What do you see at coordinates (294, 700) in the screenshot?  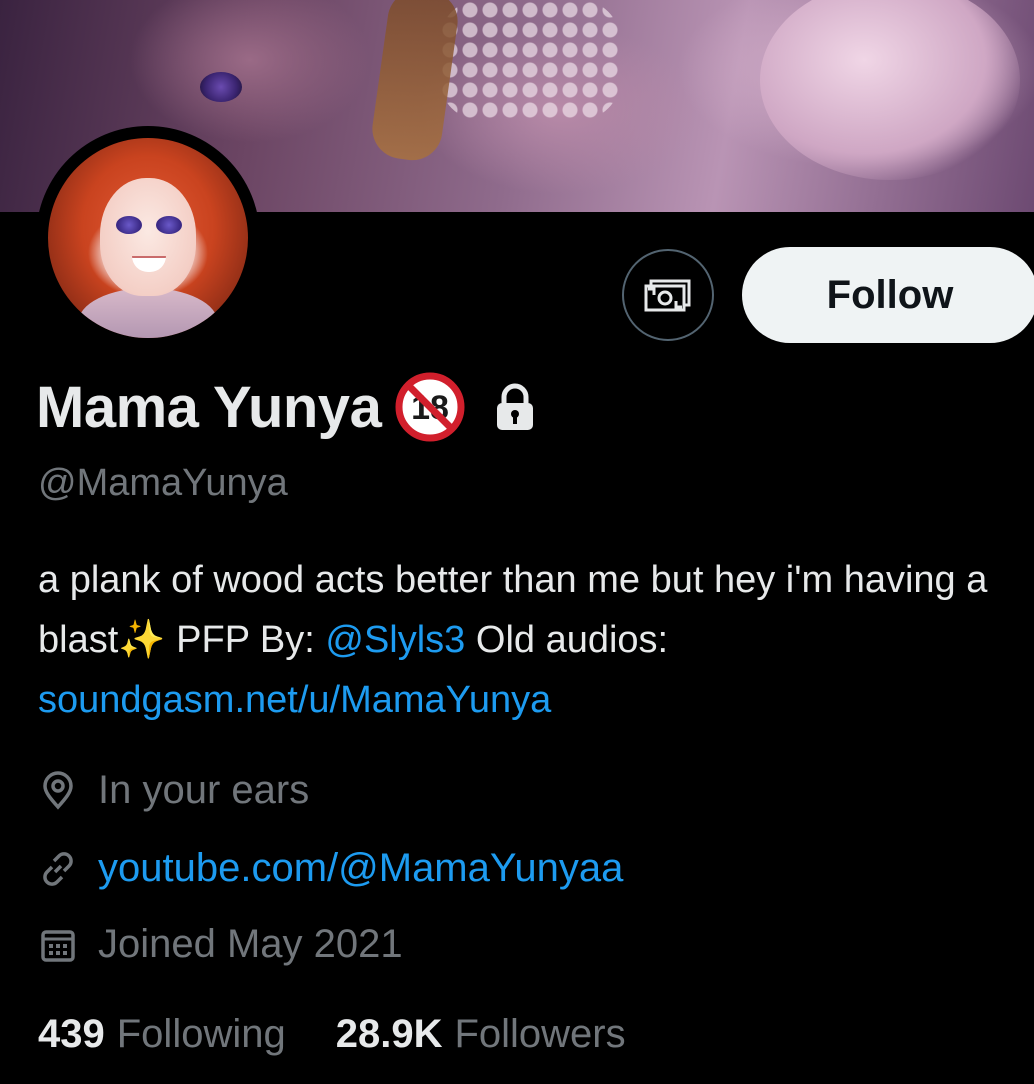 I see `bio-url-link: soundgasm.net/u/MamaYunya` at bounding box center [294, 700].